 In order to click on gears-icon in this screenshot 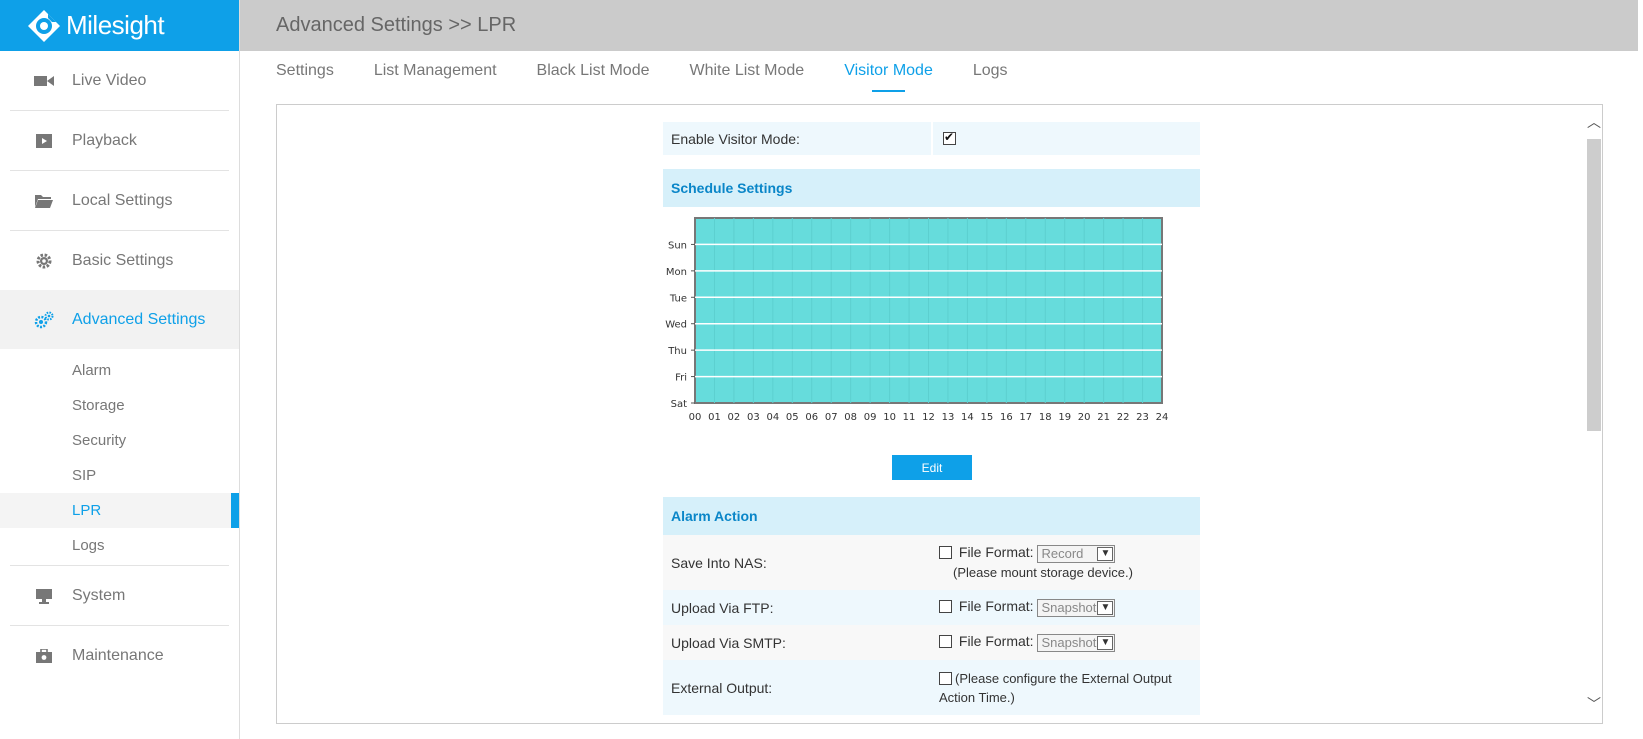, I will do `click(44, 320)`.